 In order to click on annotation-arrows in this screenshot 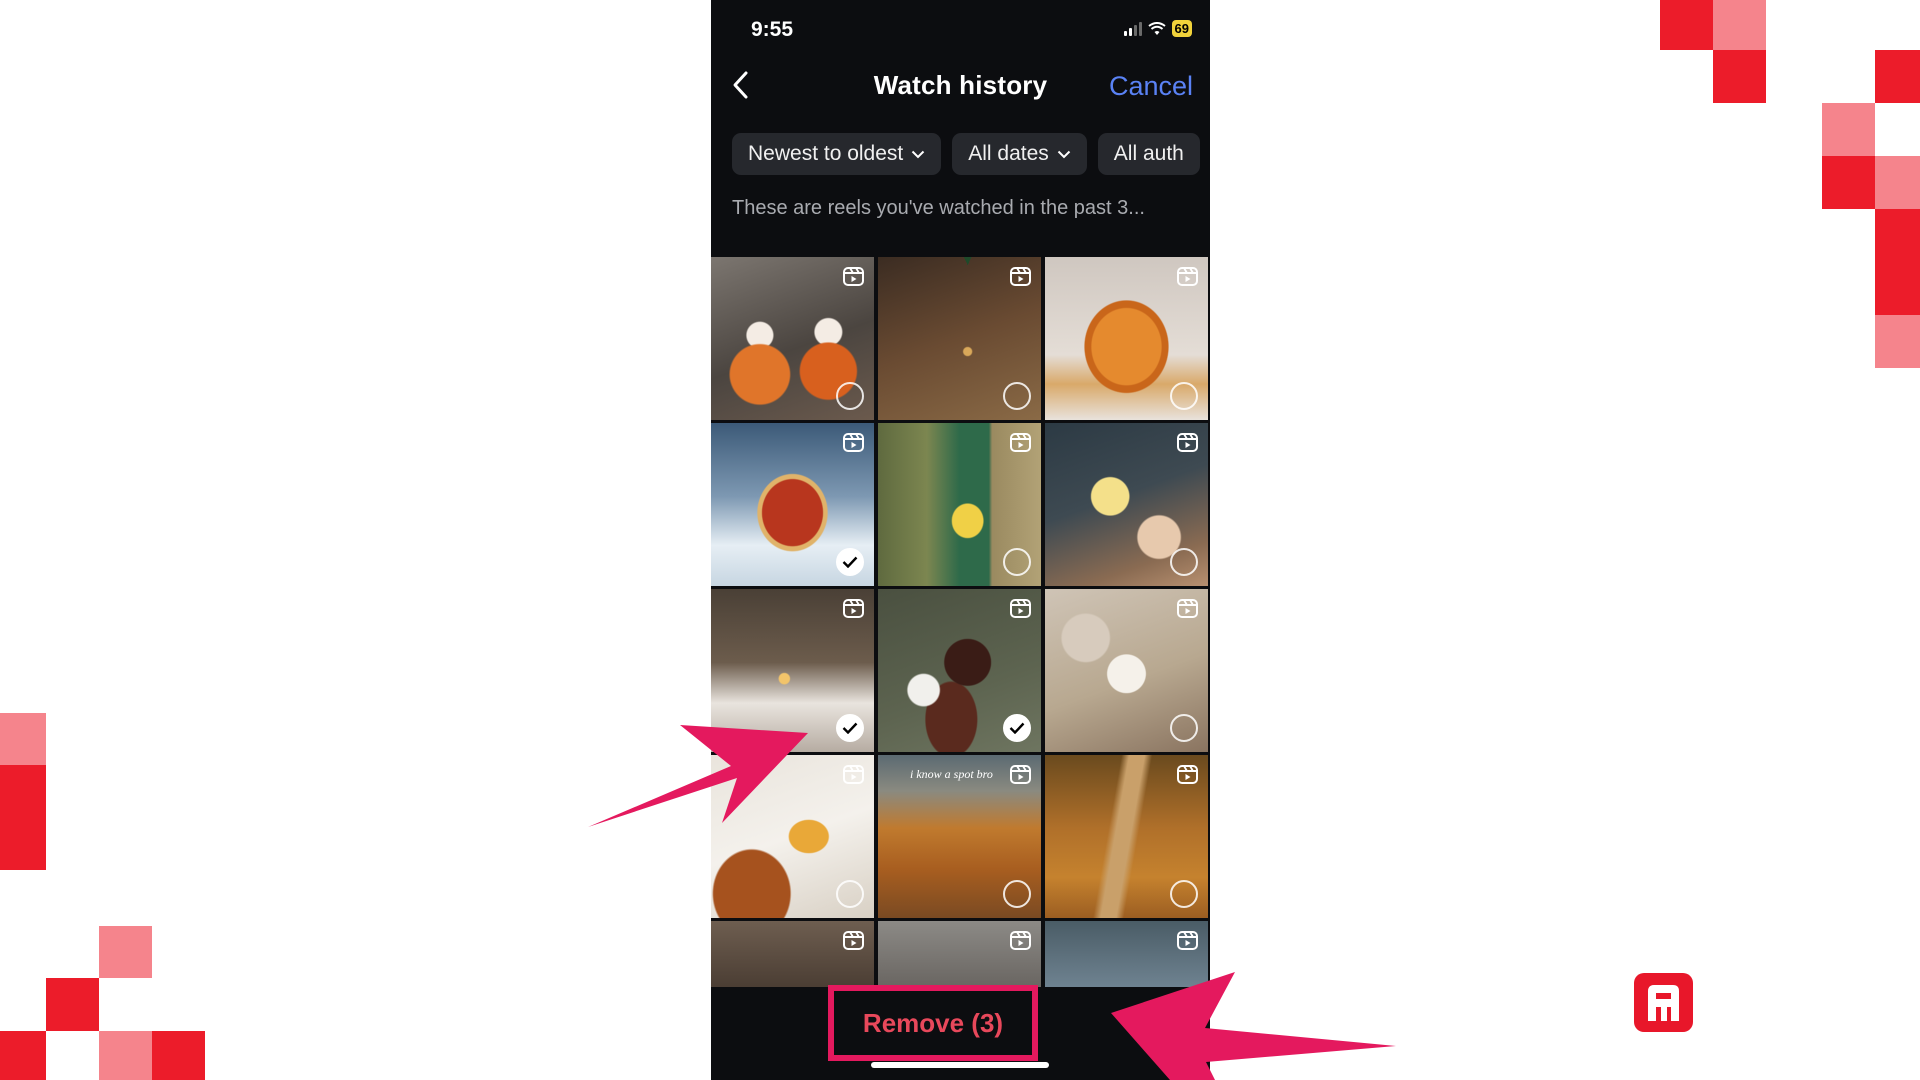, I will do `click(992, 902)`.